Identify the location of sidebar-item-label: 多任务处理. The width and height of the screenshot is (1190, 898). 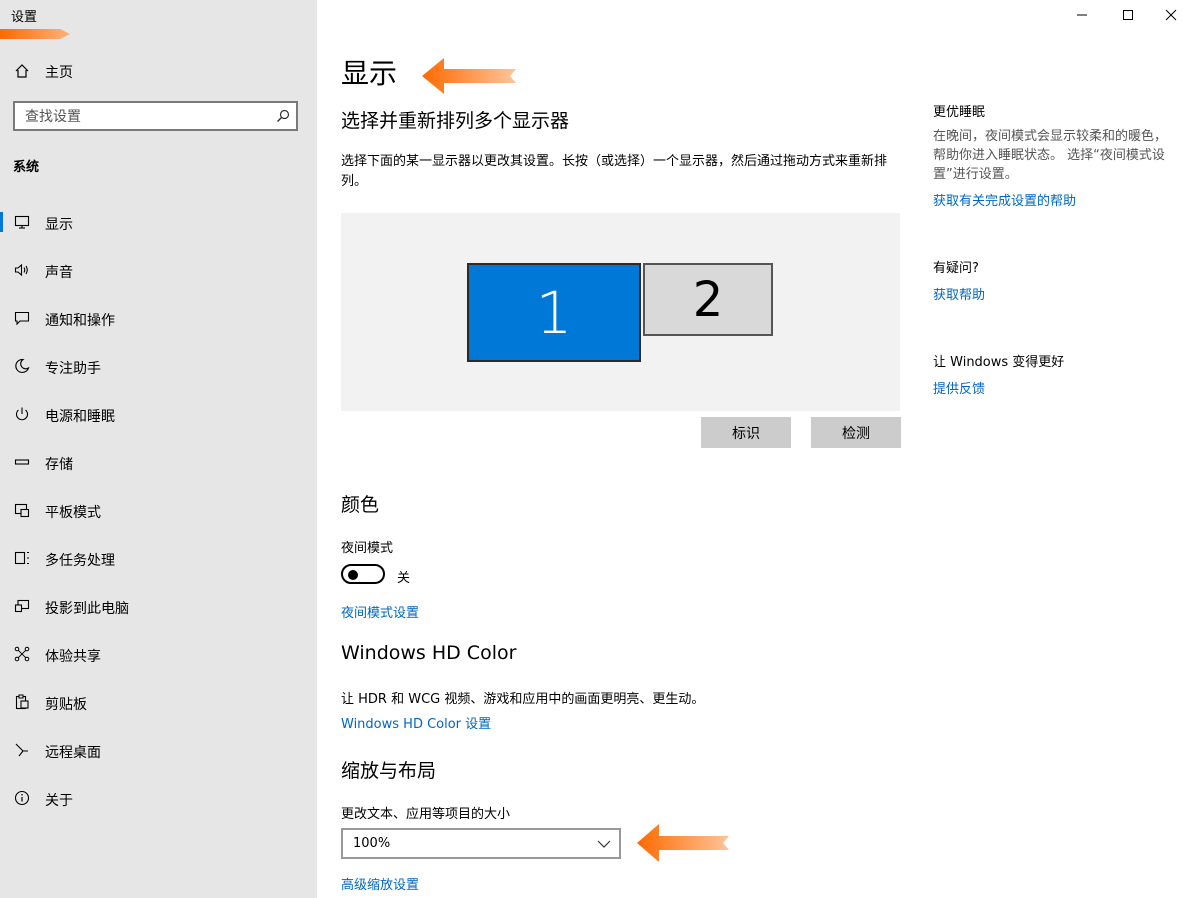
(80, 561).